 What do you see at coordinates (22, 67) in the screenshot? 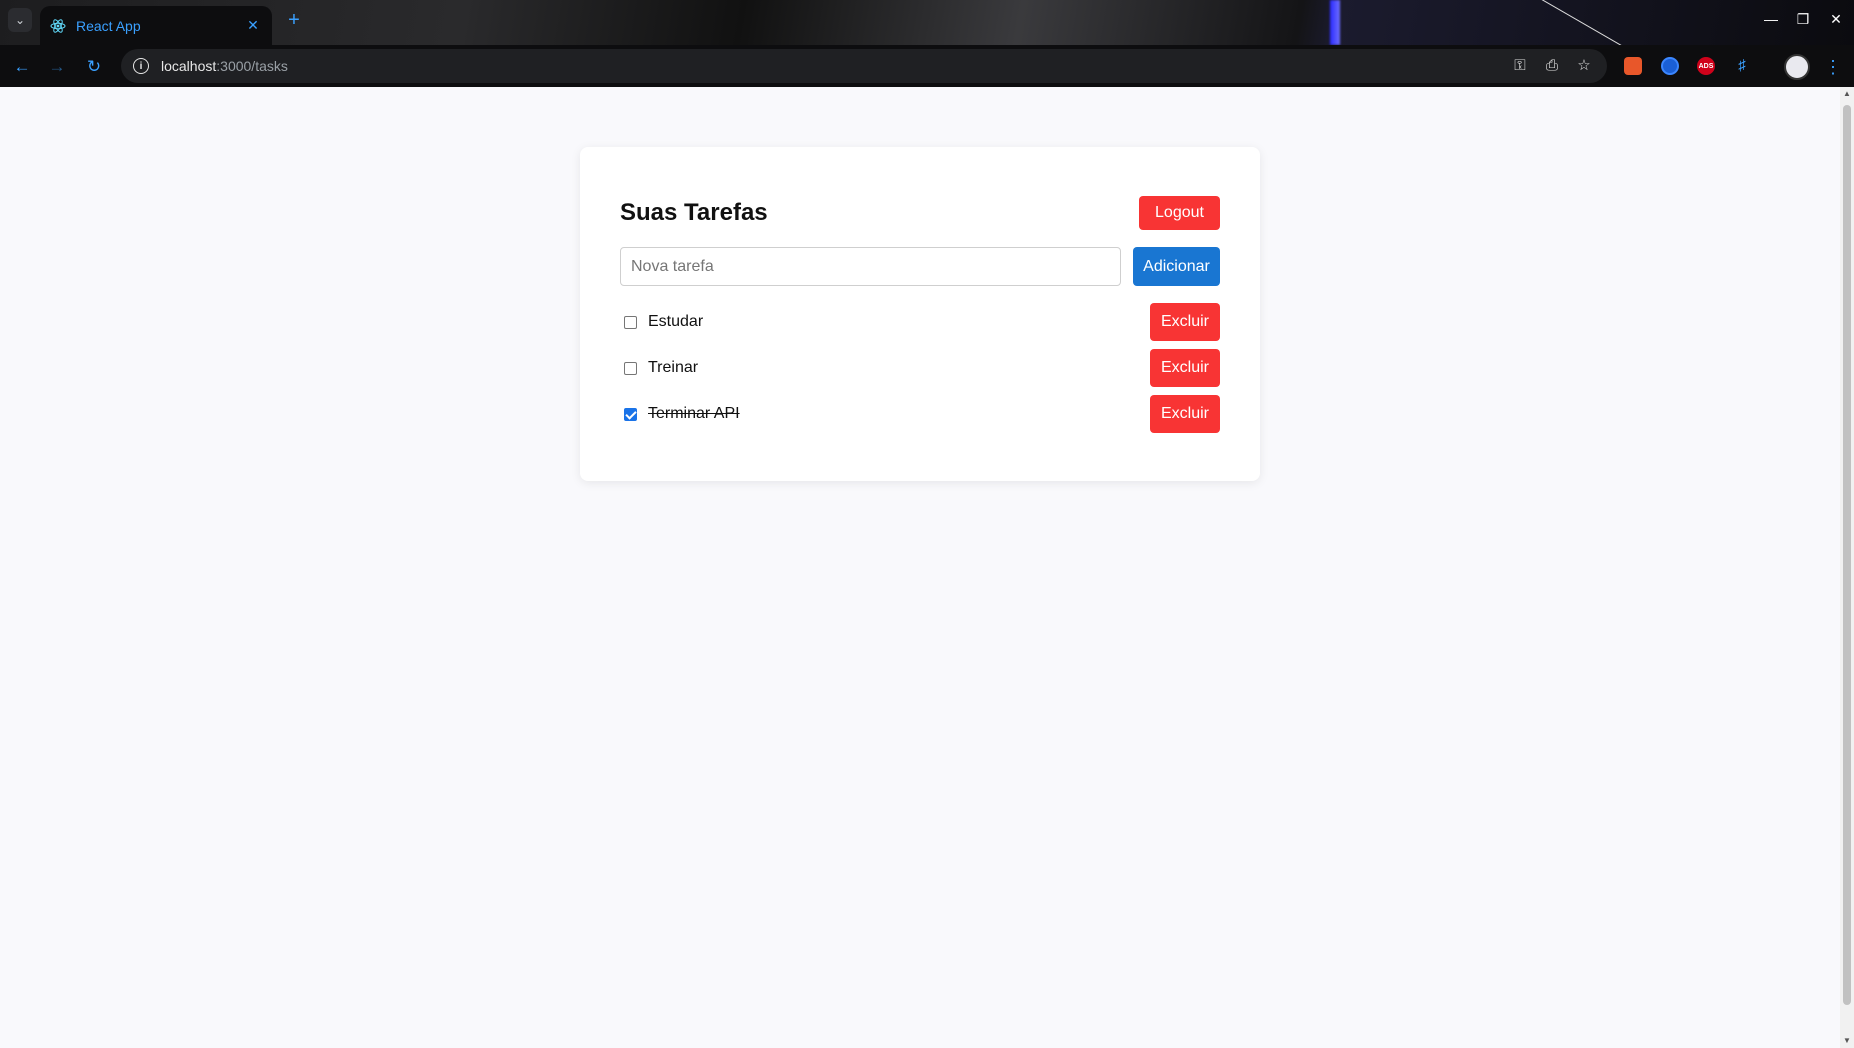
I see `back-arrow-icon: ←` at bounding box center [22, 67].